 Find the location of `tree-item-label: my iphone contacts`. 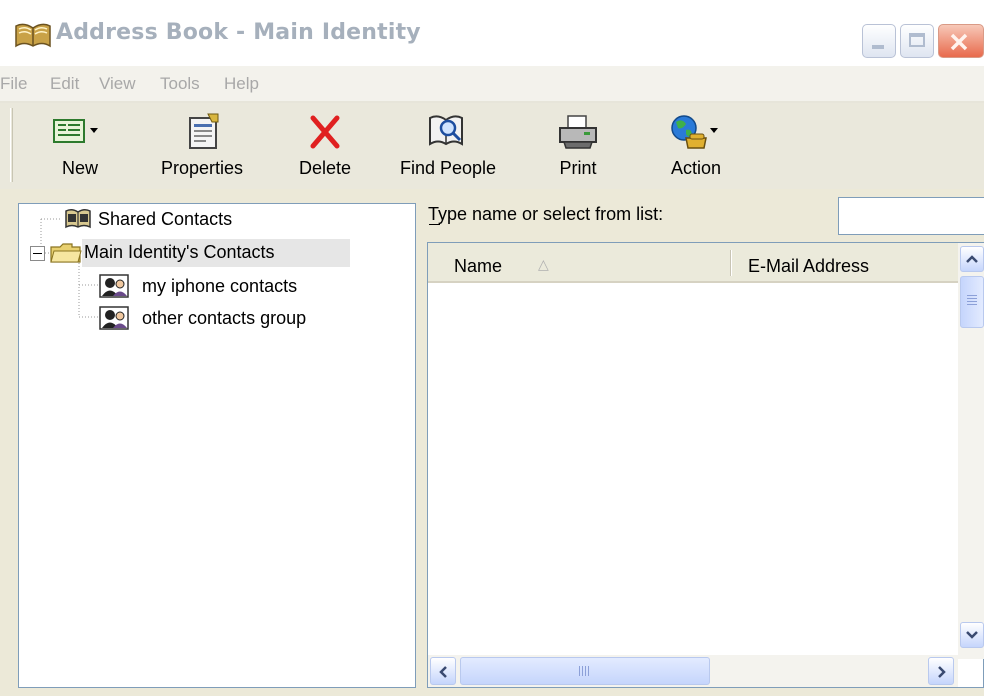

tree-item-label: my iphone contacts is located at coordinates (220, 286).